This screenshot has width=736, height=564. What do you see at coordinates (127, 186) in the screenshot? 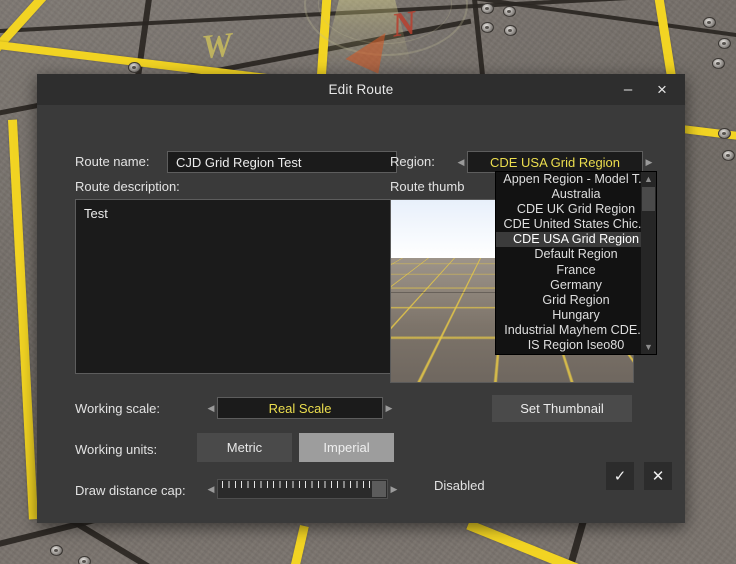
I see `route-description-label: Route description:` at bounding box center [127, 186].